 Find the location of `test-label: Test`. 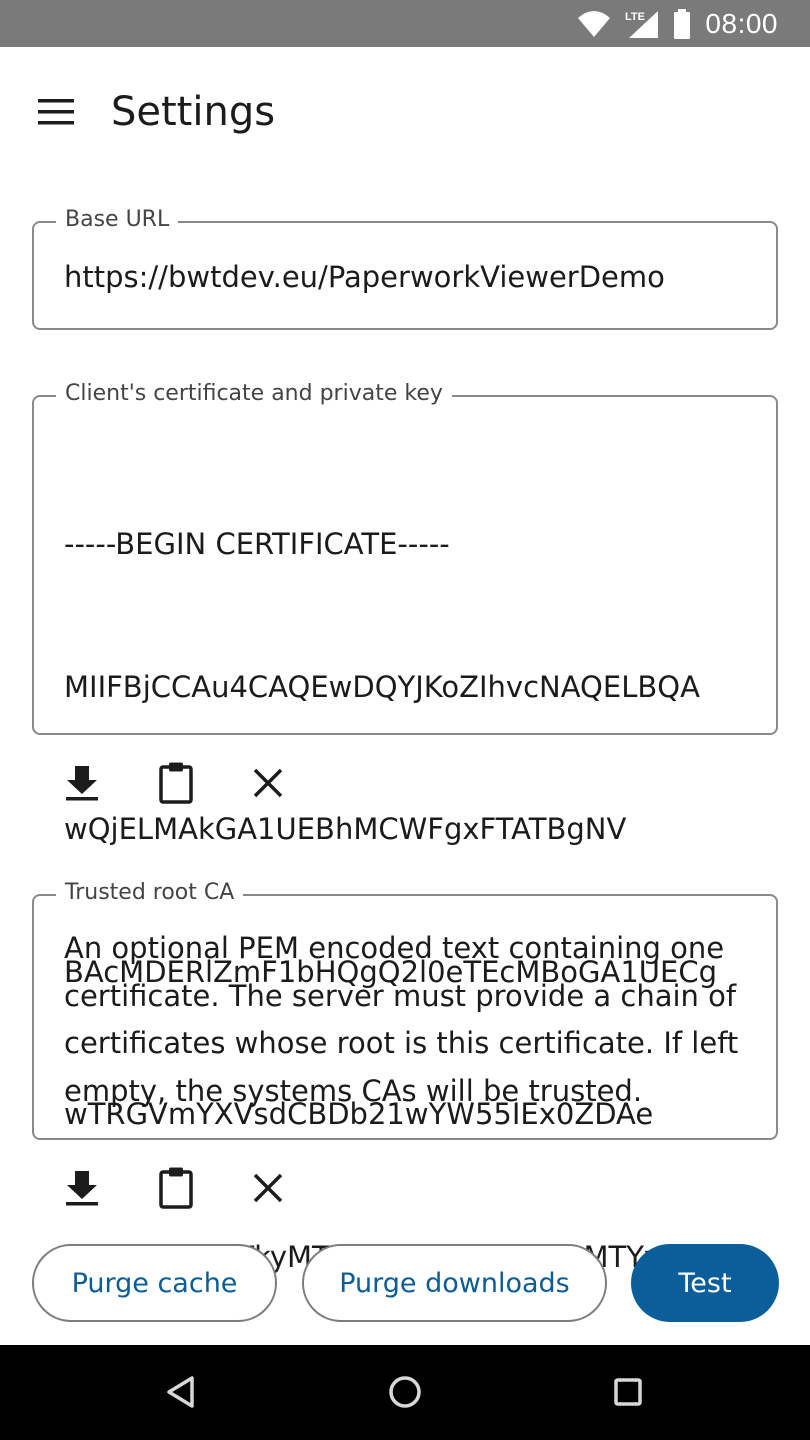

test-label: Test is located at coordinates (705, 1283).